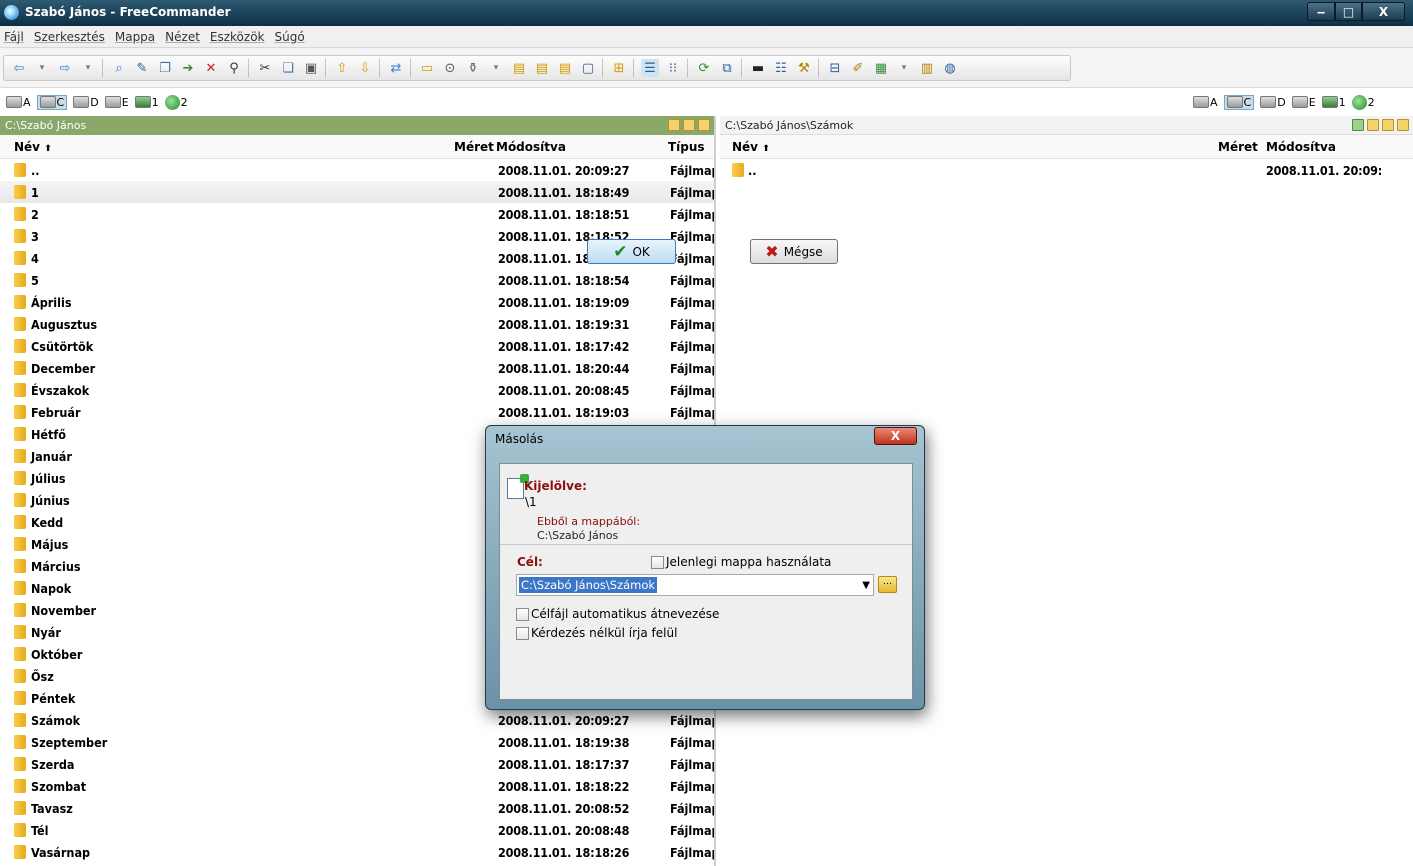 This screenshot has width=1413, height=866. I want to click on details-view-icon: ☰, so click(650, 68).